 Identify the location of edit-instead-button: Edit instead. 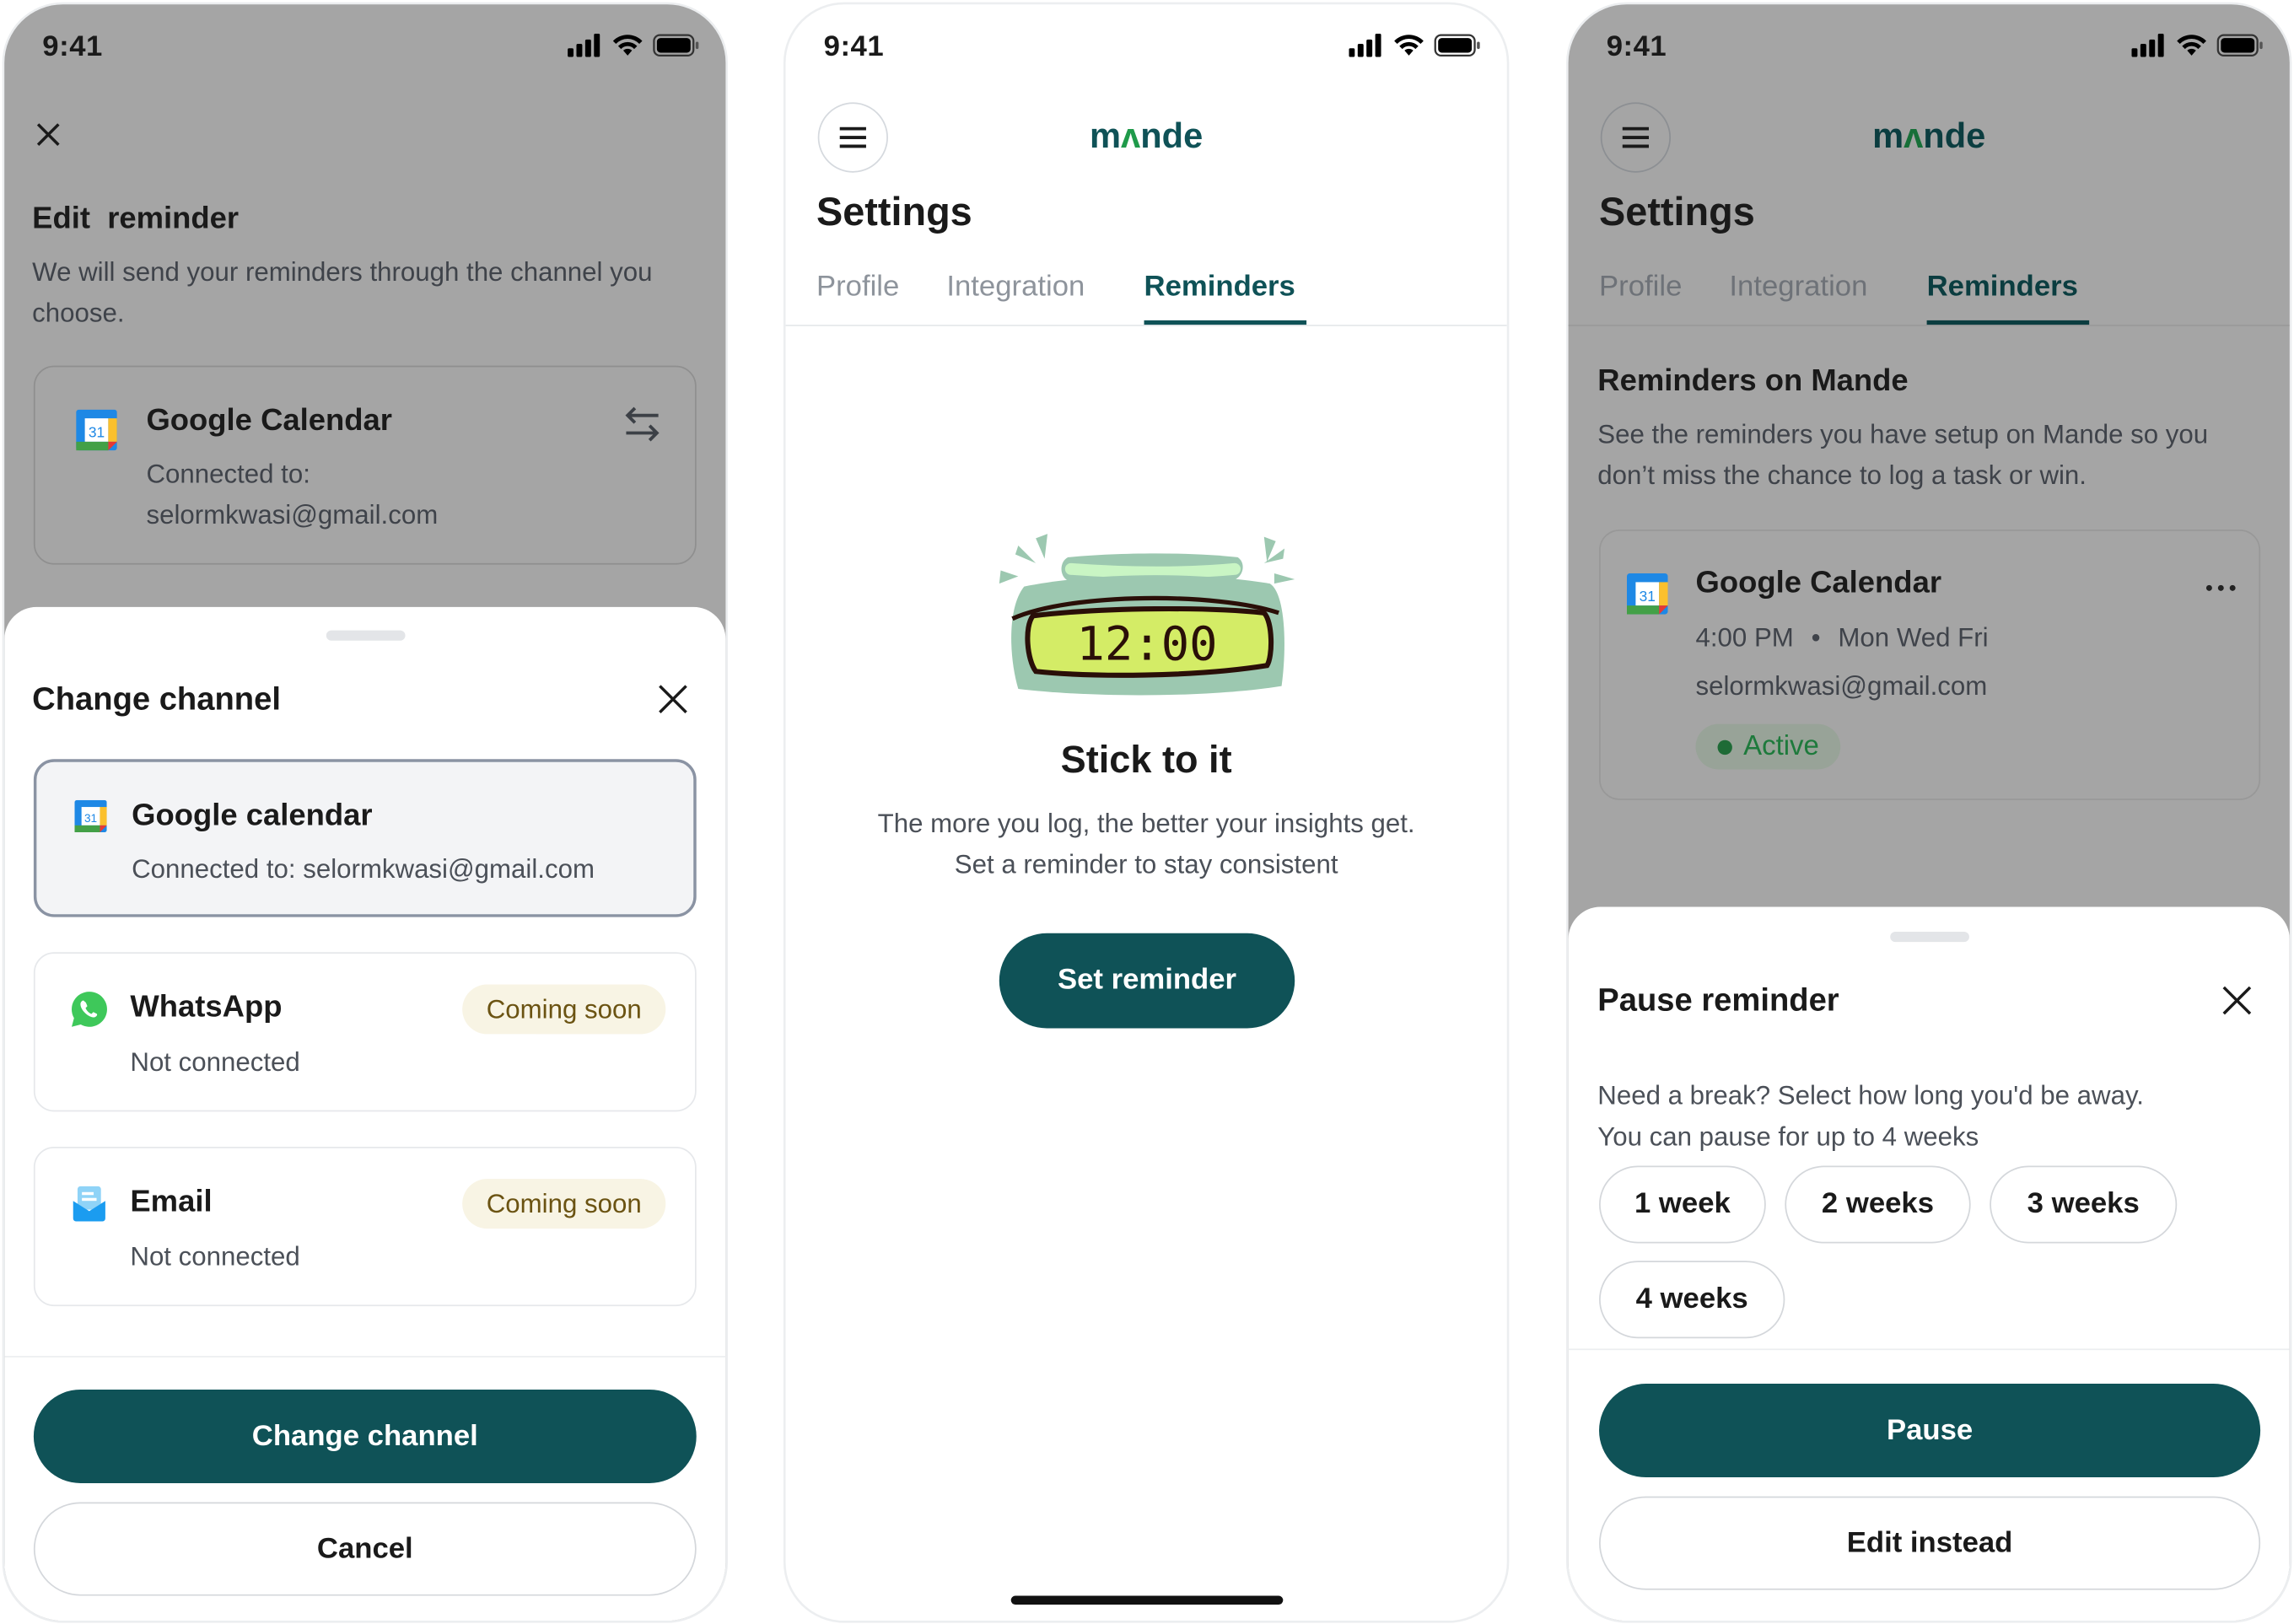
(1930, 1543).